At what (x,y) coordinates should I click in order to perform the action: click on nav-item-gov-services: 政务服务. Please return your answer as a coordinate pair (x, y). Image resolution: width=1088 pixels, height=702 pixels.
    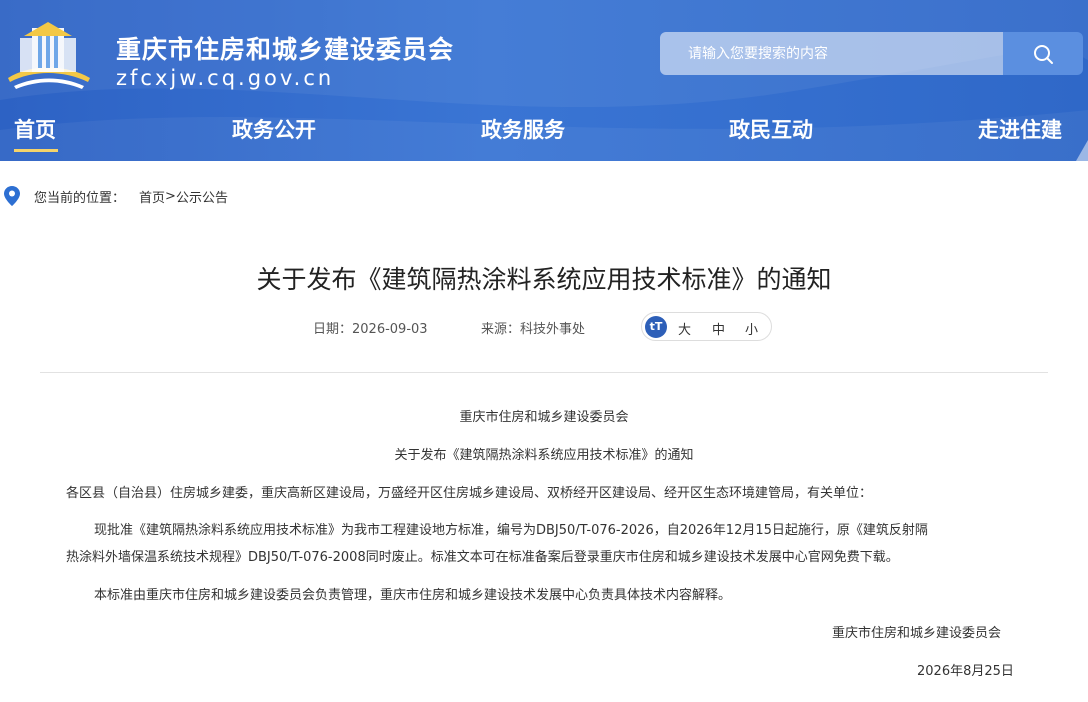
    Looking at the image, I should click on (523, 129).